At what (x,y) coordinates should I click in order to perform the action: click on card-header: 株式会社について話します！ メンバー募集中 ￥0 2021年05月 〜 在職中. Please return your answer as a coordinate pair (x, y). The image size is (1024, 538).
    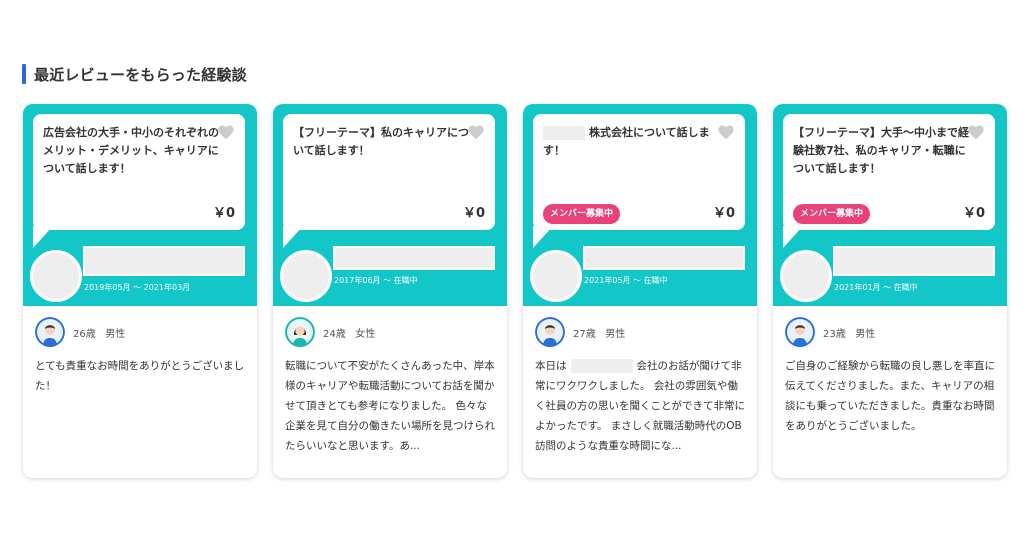
    Looking at the image, I should click on (640, 205).